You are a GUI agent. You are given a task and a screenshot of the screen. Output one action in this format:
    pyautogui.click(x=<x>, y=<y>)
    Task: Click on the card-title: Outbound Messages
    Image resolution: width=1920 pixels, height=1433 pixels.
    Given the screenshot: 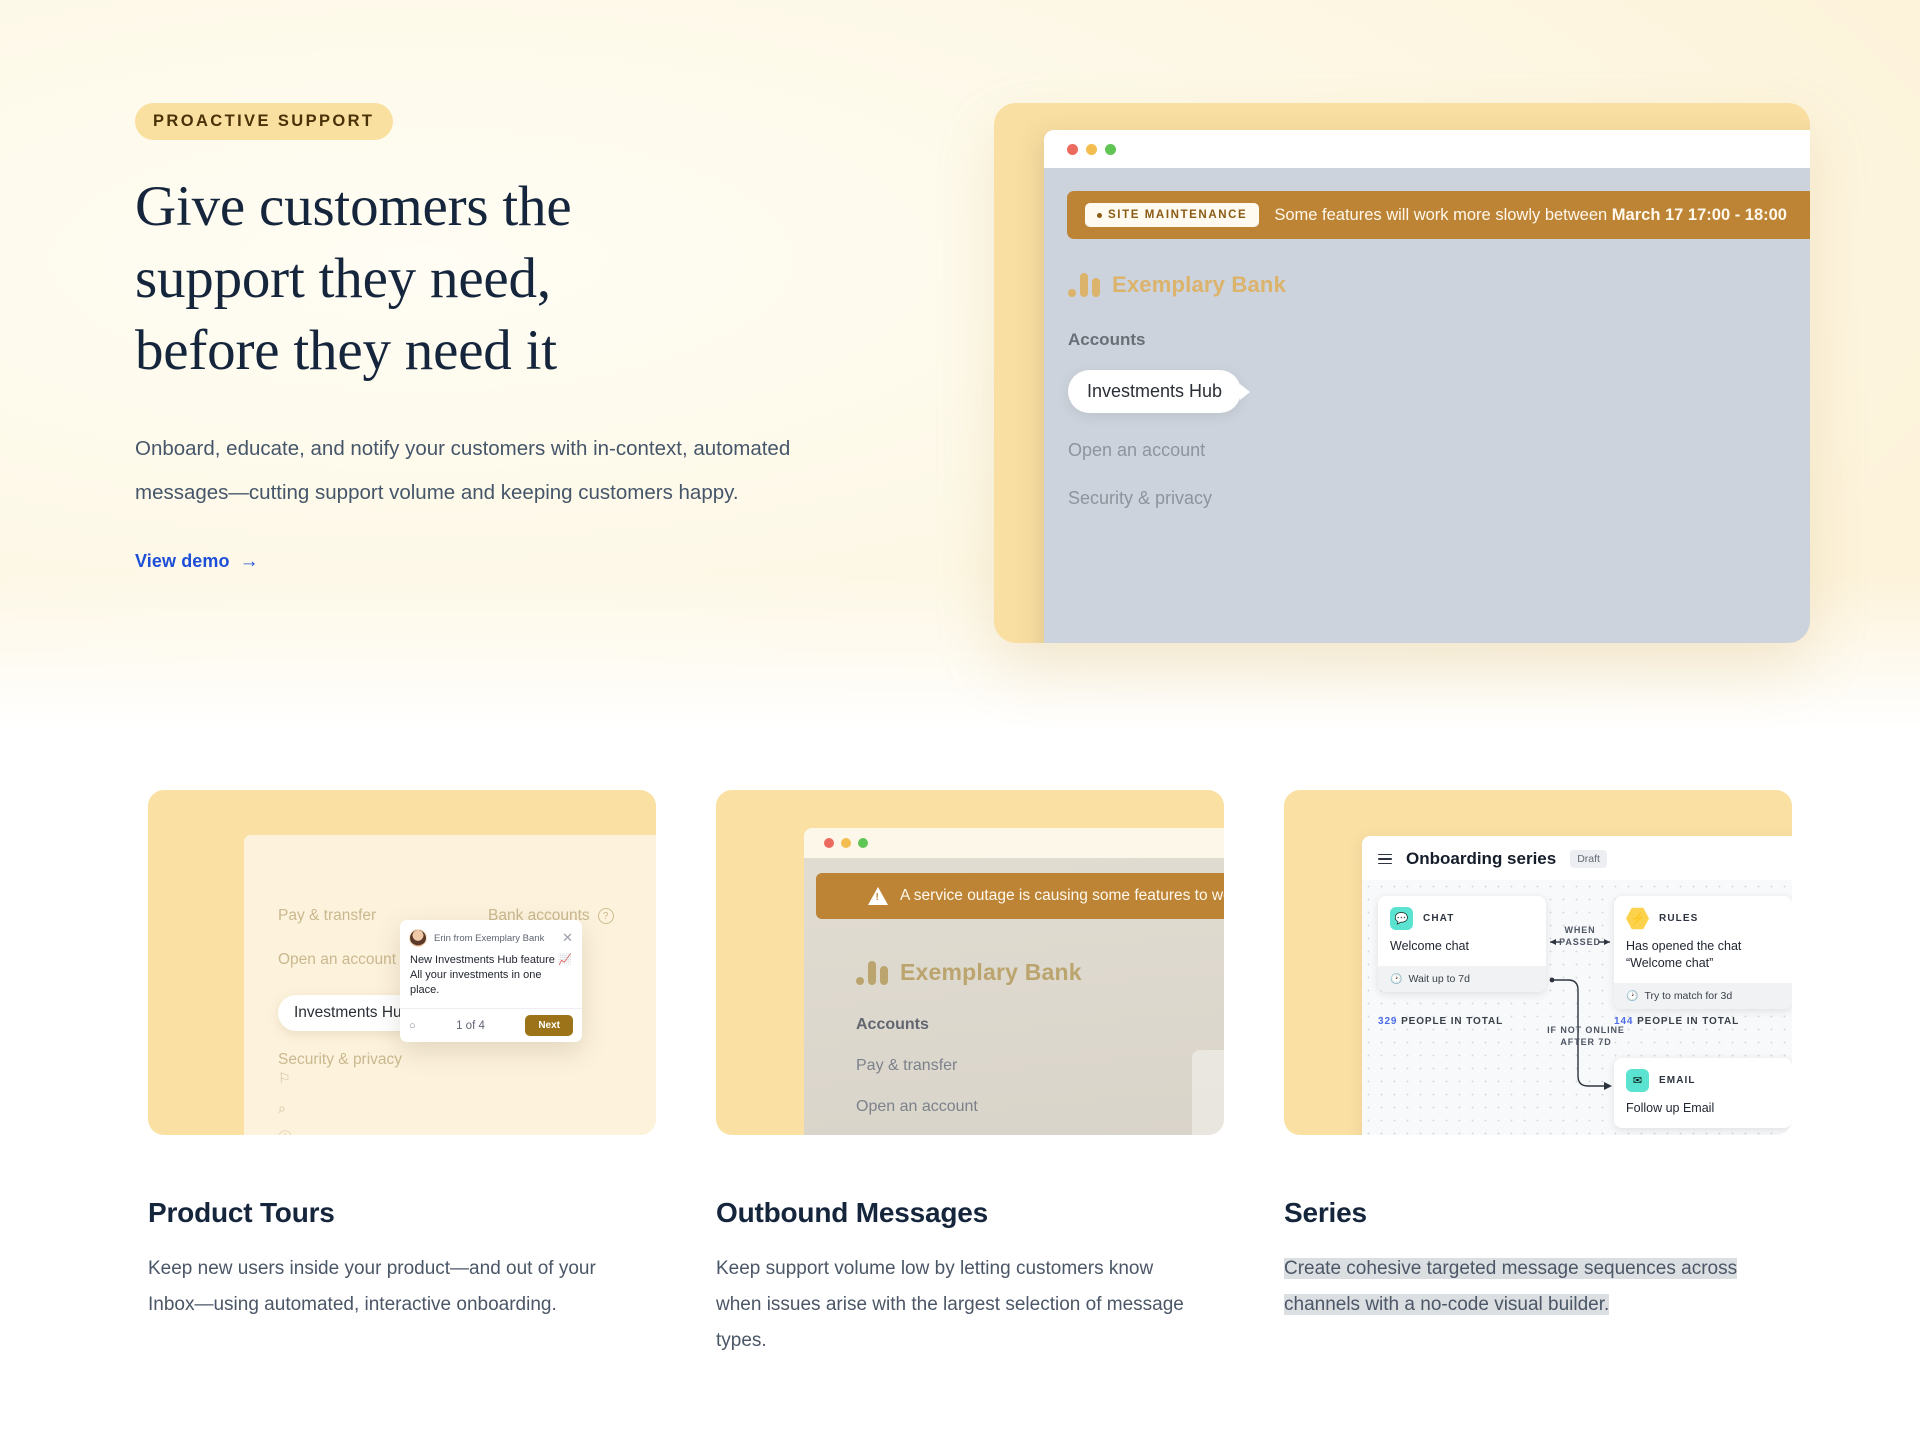 What is the action you would take?
    pyautogui.click(x=852, y=1212)
    